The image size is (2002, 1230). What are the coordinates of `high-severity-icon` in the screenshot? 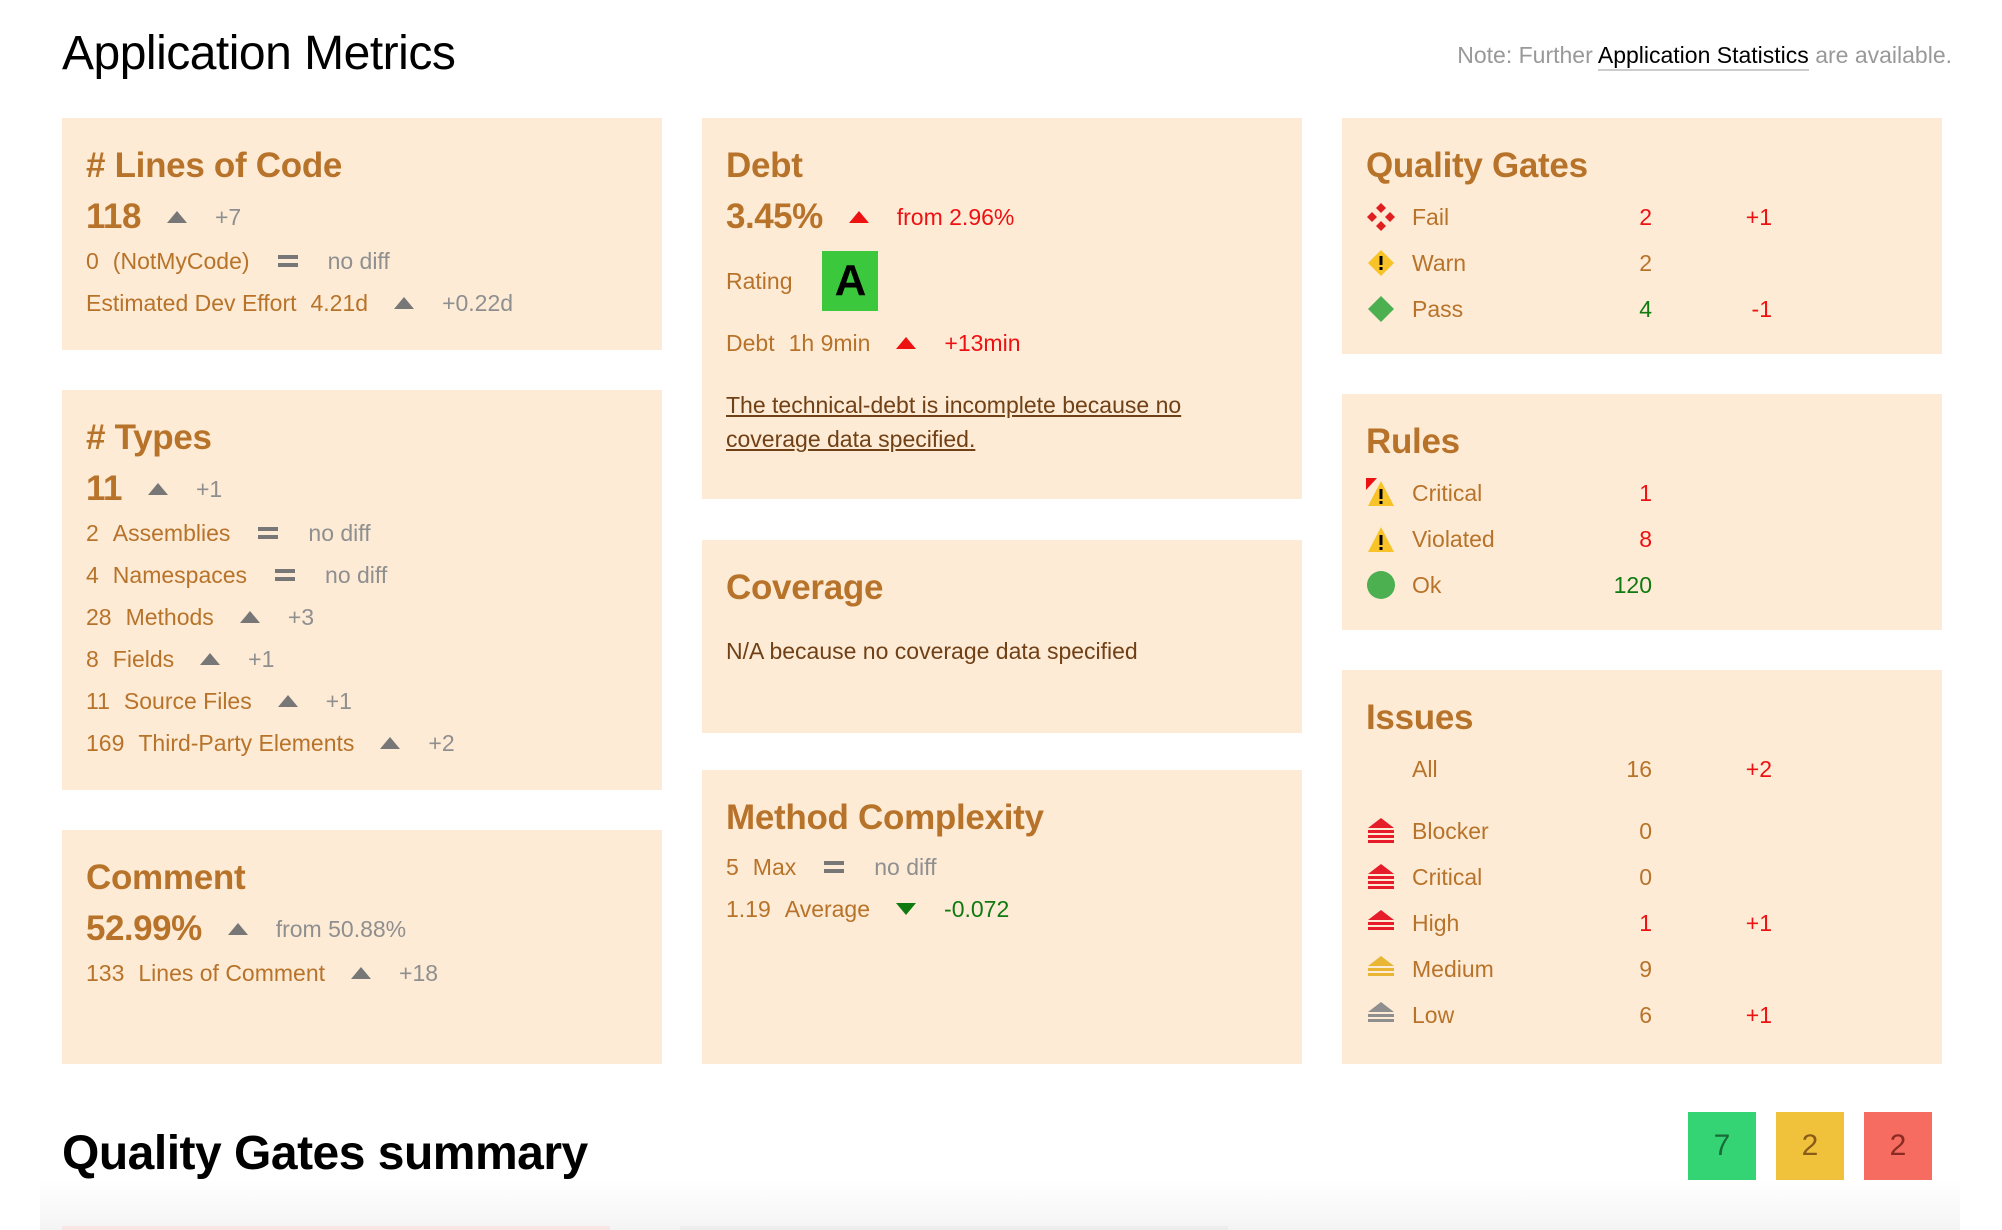 It's located at (1389, 923).